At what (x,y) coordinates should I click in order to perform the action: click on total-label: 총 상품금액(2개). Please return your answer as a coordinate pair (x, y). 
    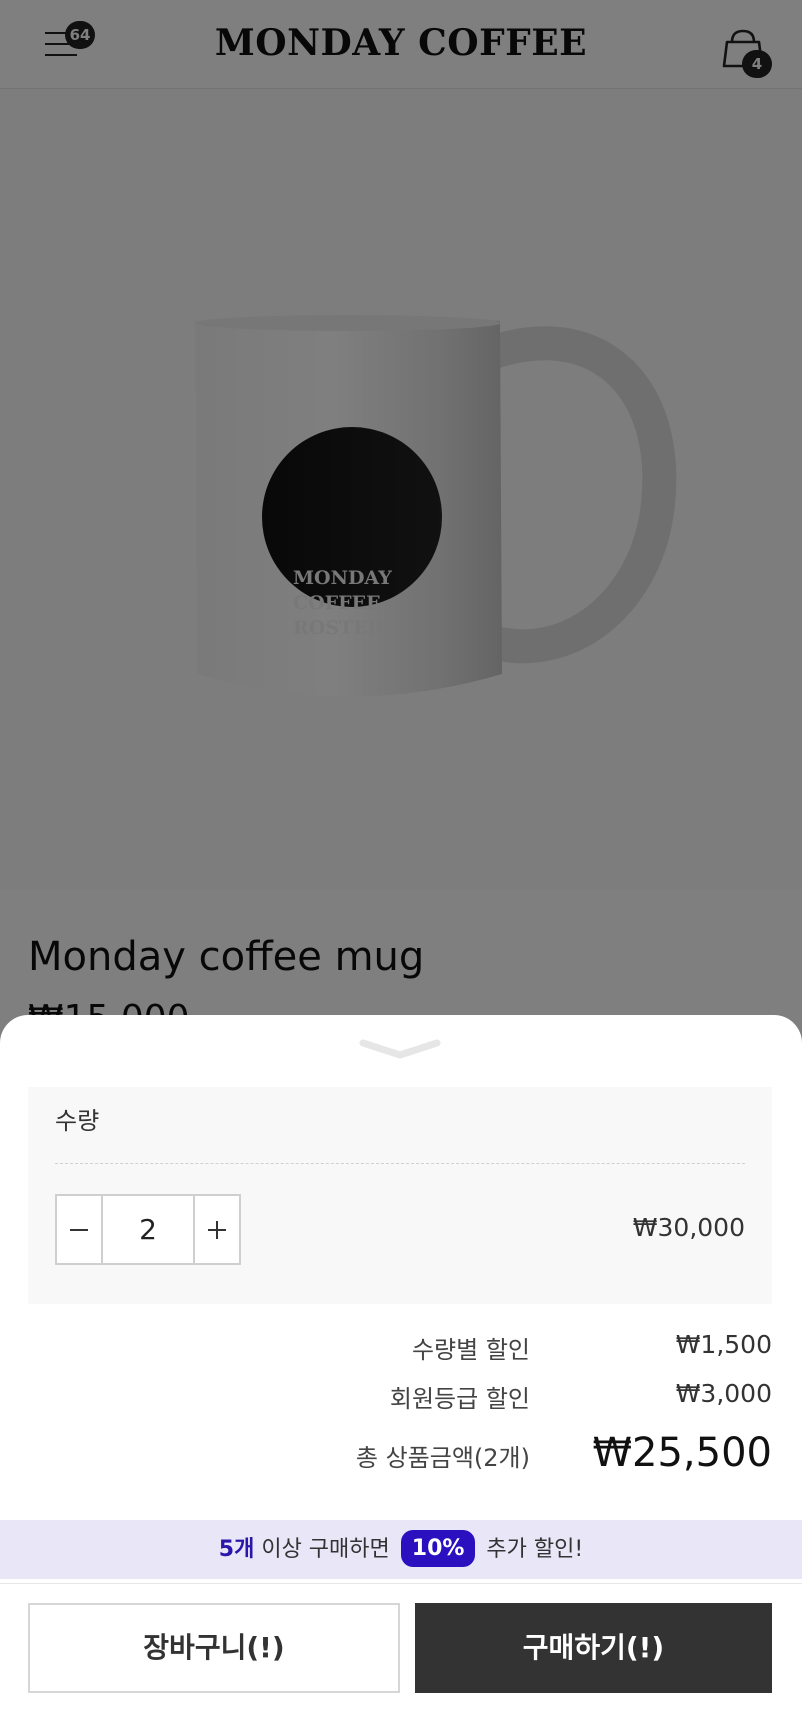
    Looking at the image, I should click on (442, 1458).